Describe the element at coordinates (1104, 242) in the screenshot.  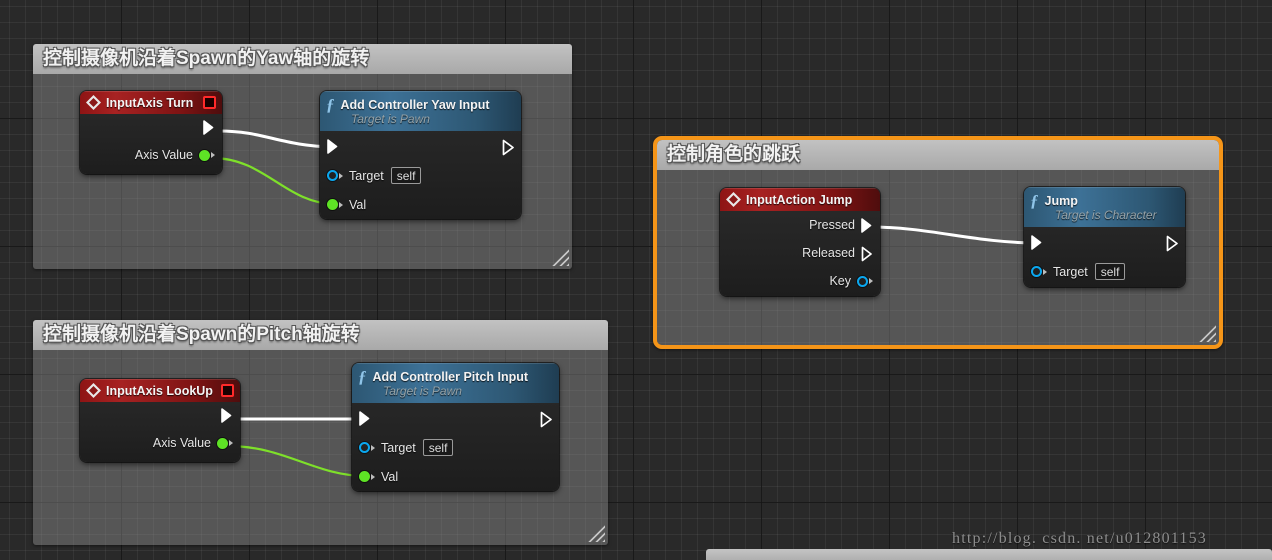
I see `pin-exec-row-jump` at that location.